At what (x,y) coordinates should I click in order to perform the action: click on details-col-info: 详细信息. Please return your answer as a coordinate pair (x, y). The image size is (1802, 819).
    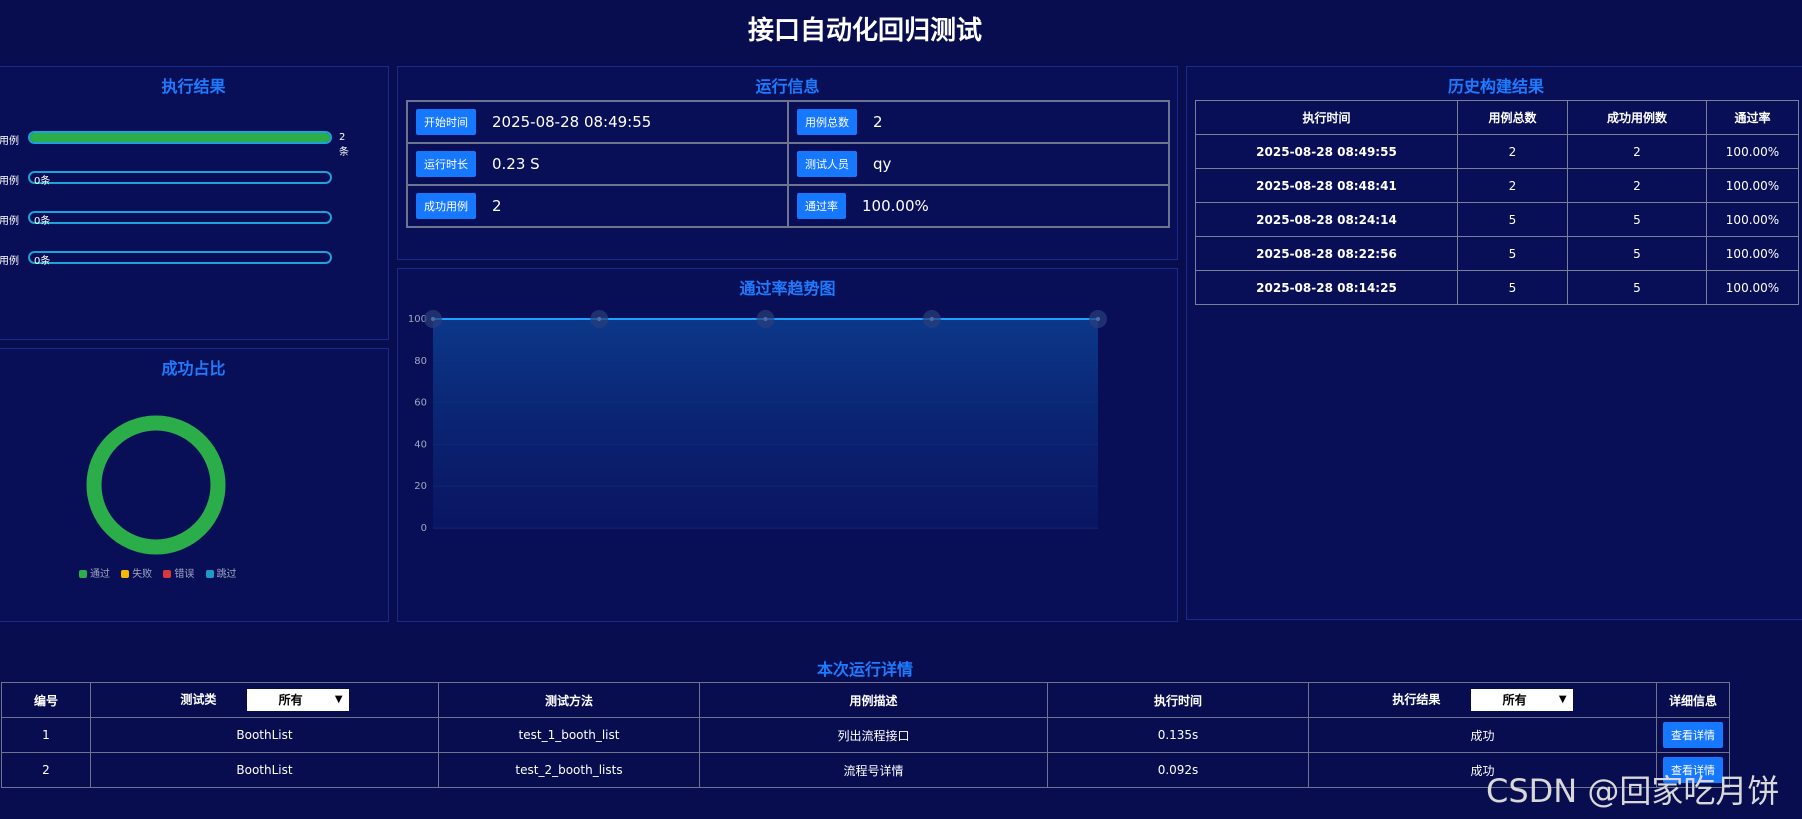
    Looking at the image, I should click on (1693, 700).